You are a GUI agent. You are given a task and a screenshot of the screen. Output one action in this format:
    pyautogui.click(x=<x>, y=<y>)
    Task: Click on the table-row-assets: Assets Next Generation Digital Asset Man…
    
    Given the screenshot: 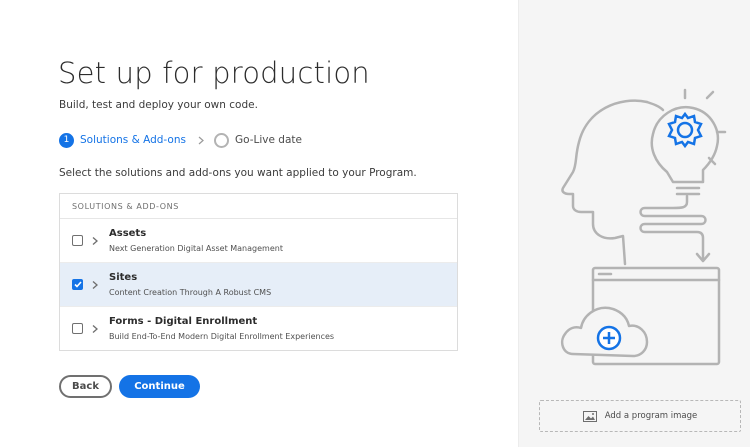 What is the action you would take?
    pyautogui.click(x=258, y=241)
    